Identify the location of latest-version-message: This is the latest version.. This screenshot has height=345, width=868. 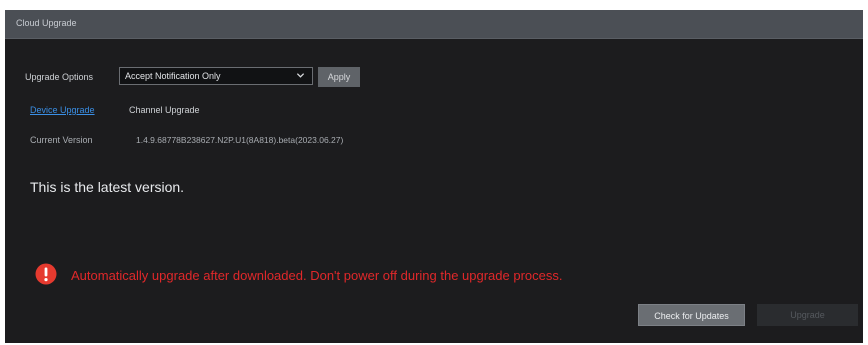
(107, 187).